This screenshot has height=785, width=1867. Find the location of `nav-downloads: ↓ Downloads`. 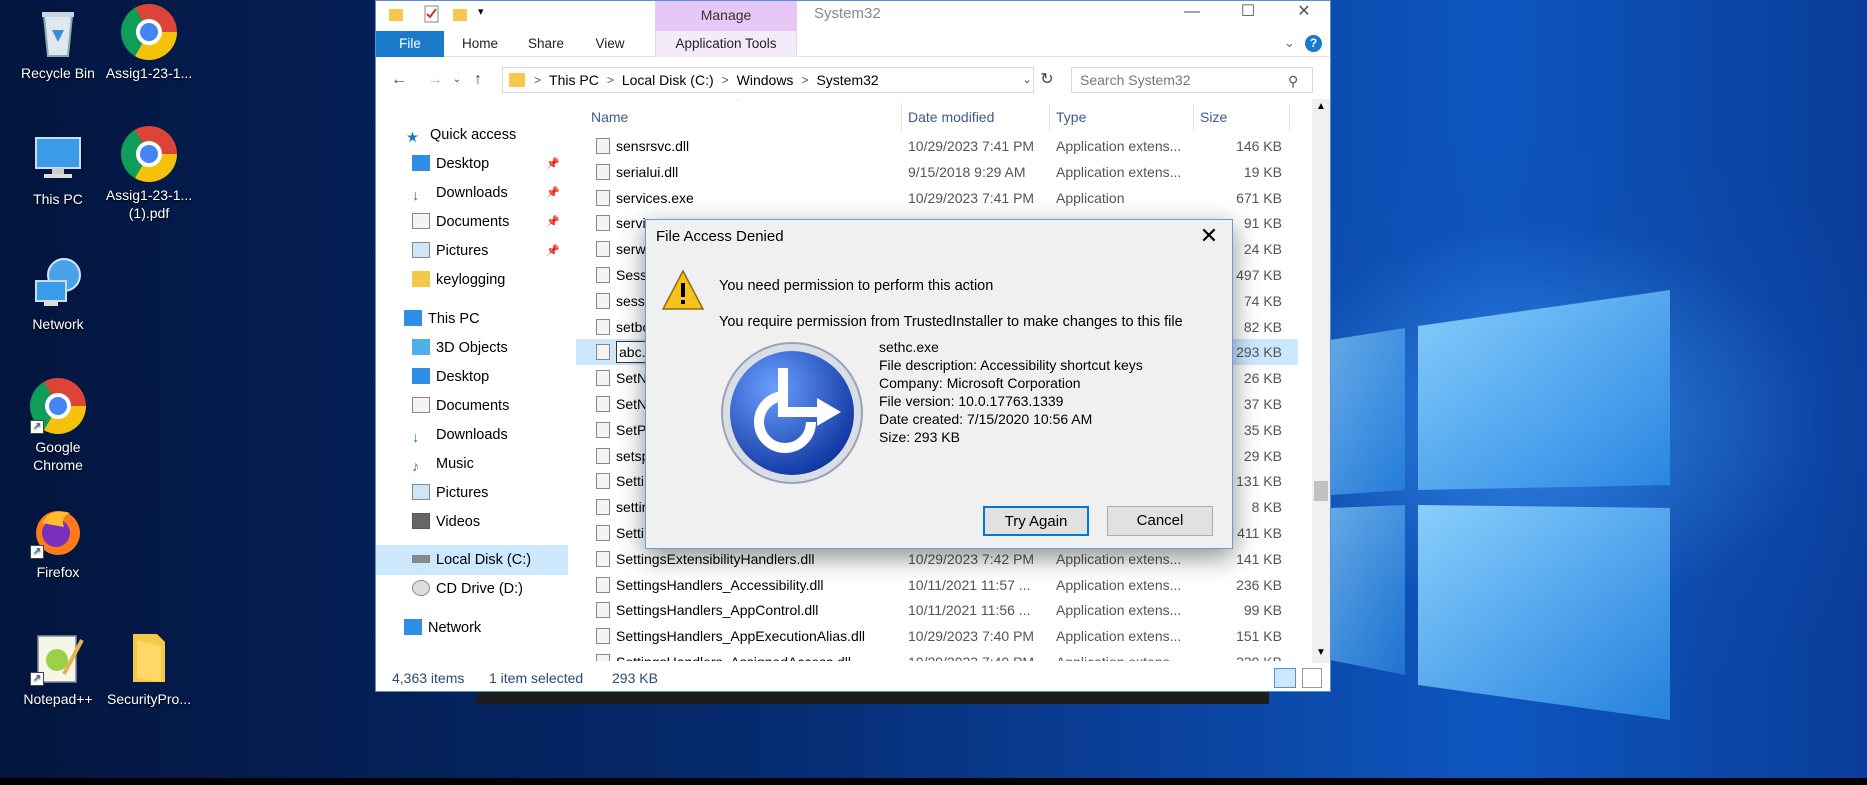

nav-downloads: ↓ Downloads is located at coordinates (460, 435).